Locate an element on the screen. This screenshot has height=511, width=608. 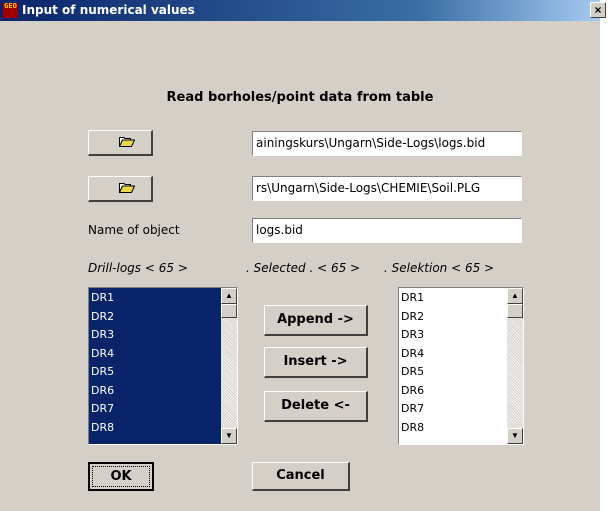
selektion-listbox: DR1 DR2 DR3 DR4 DR5 DR6 DR7 DR8 ▲ ▼ is located at coordinates (461, 366).